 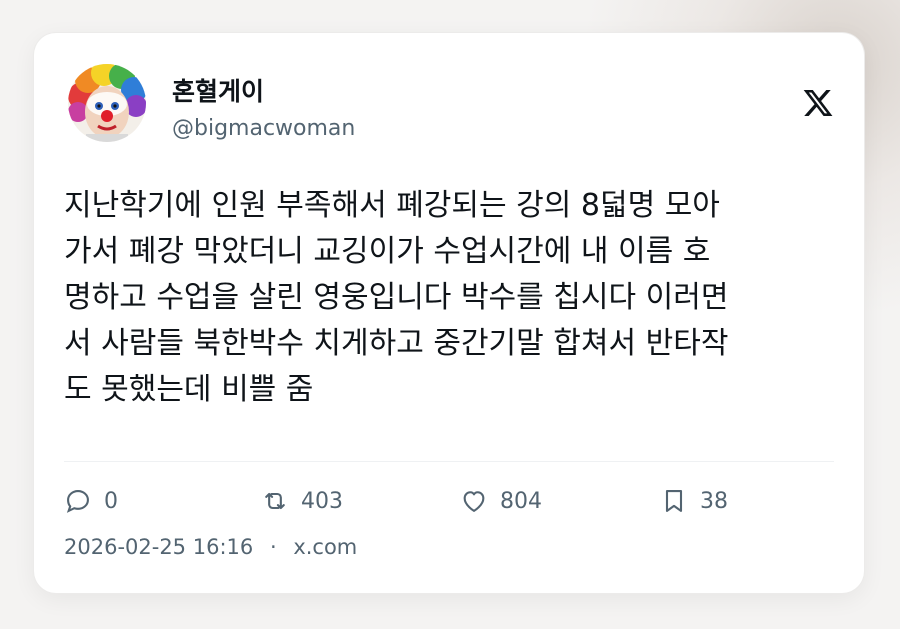 I want to click on bookmark-icon, so click(x=674, y=501).